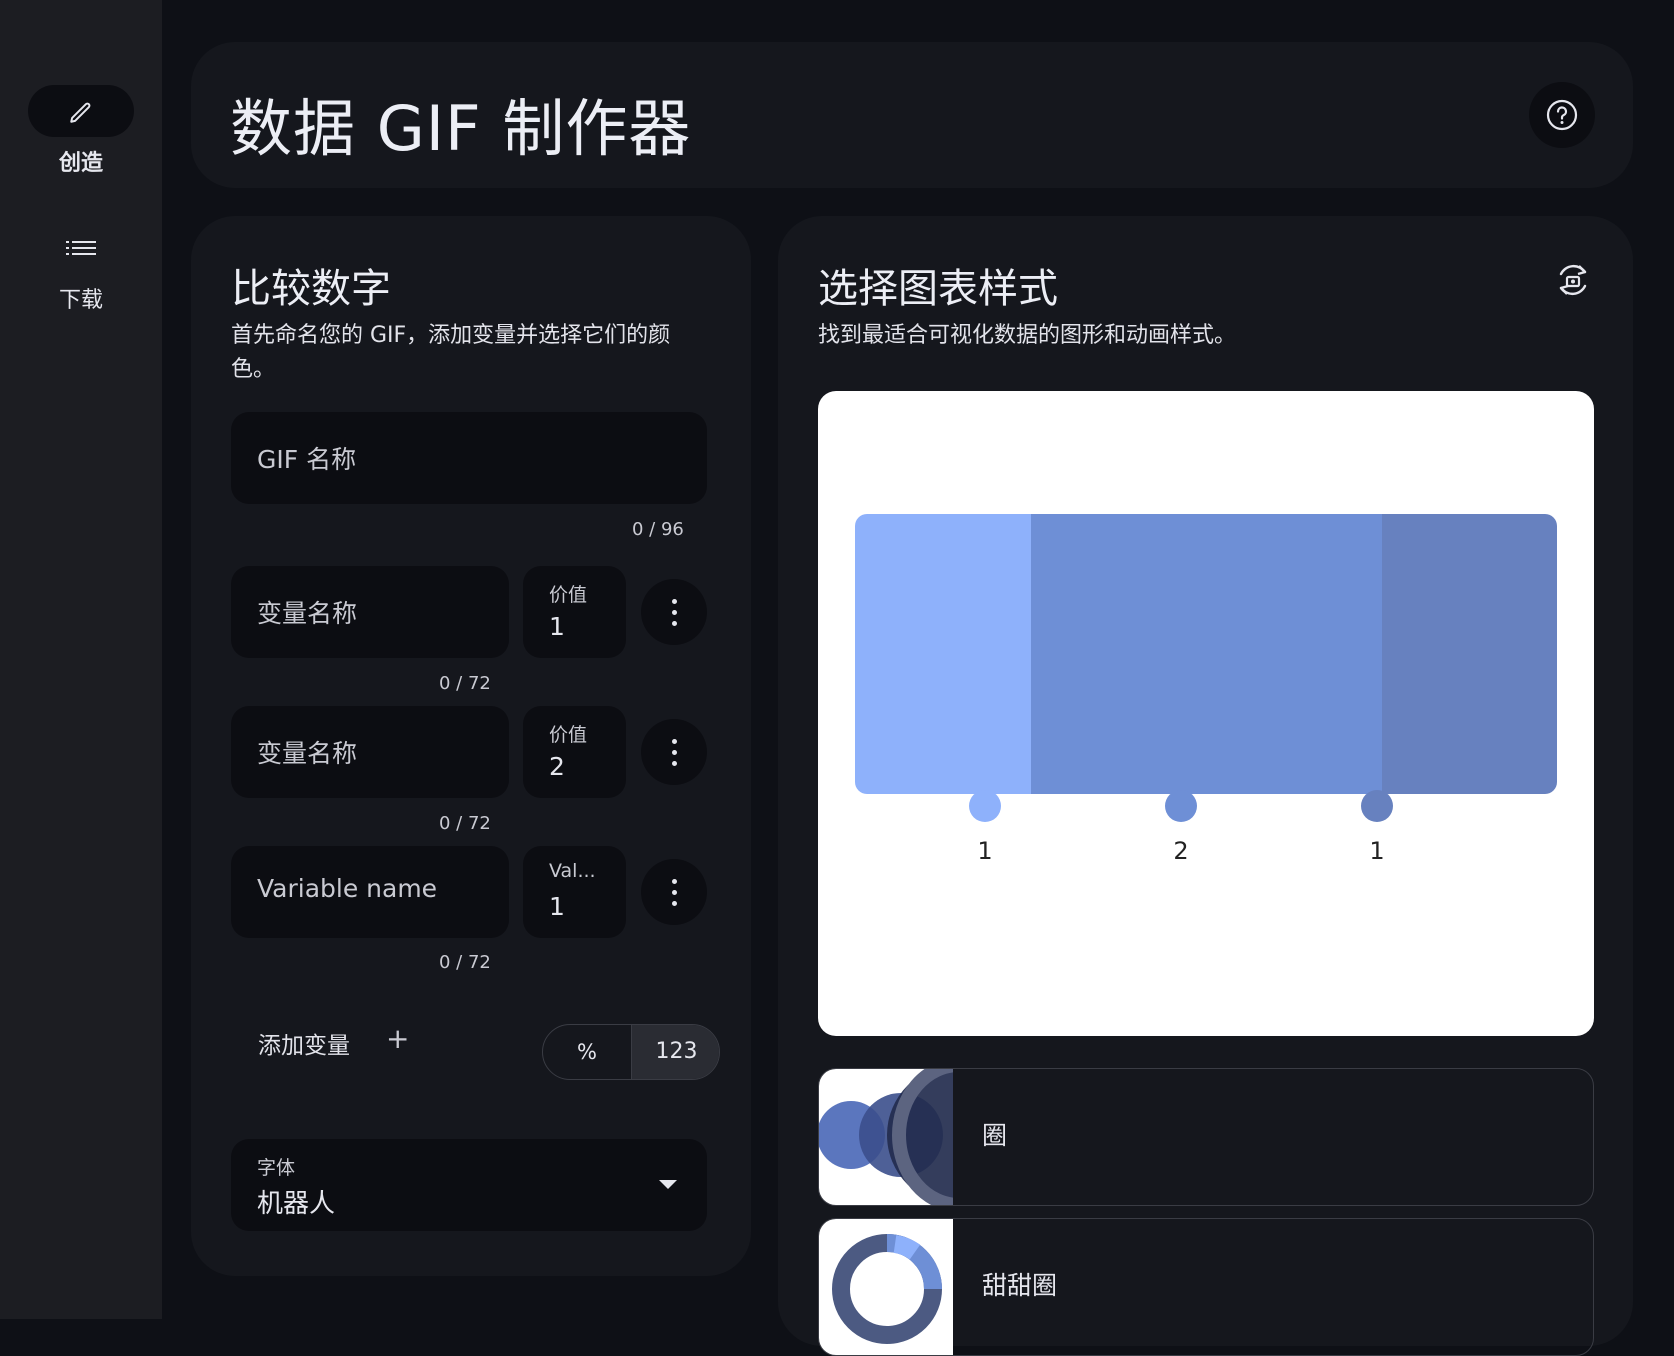 The width and height of the screenshot is (1674, 1356). What do you see at coordinates (574, 892) in the screenshot?
I see `variable-value-input-3: Val... 1` at bounding box center [574, 892].